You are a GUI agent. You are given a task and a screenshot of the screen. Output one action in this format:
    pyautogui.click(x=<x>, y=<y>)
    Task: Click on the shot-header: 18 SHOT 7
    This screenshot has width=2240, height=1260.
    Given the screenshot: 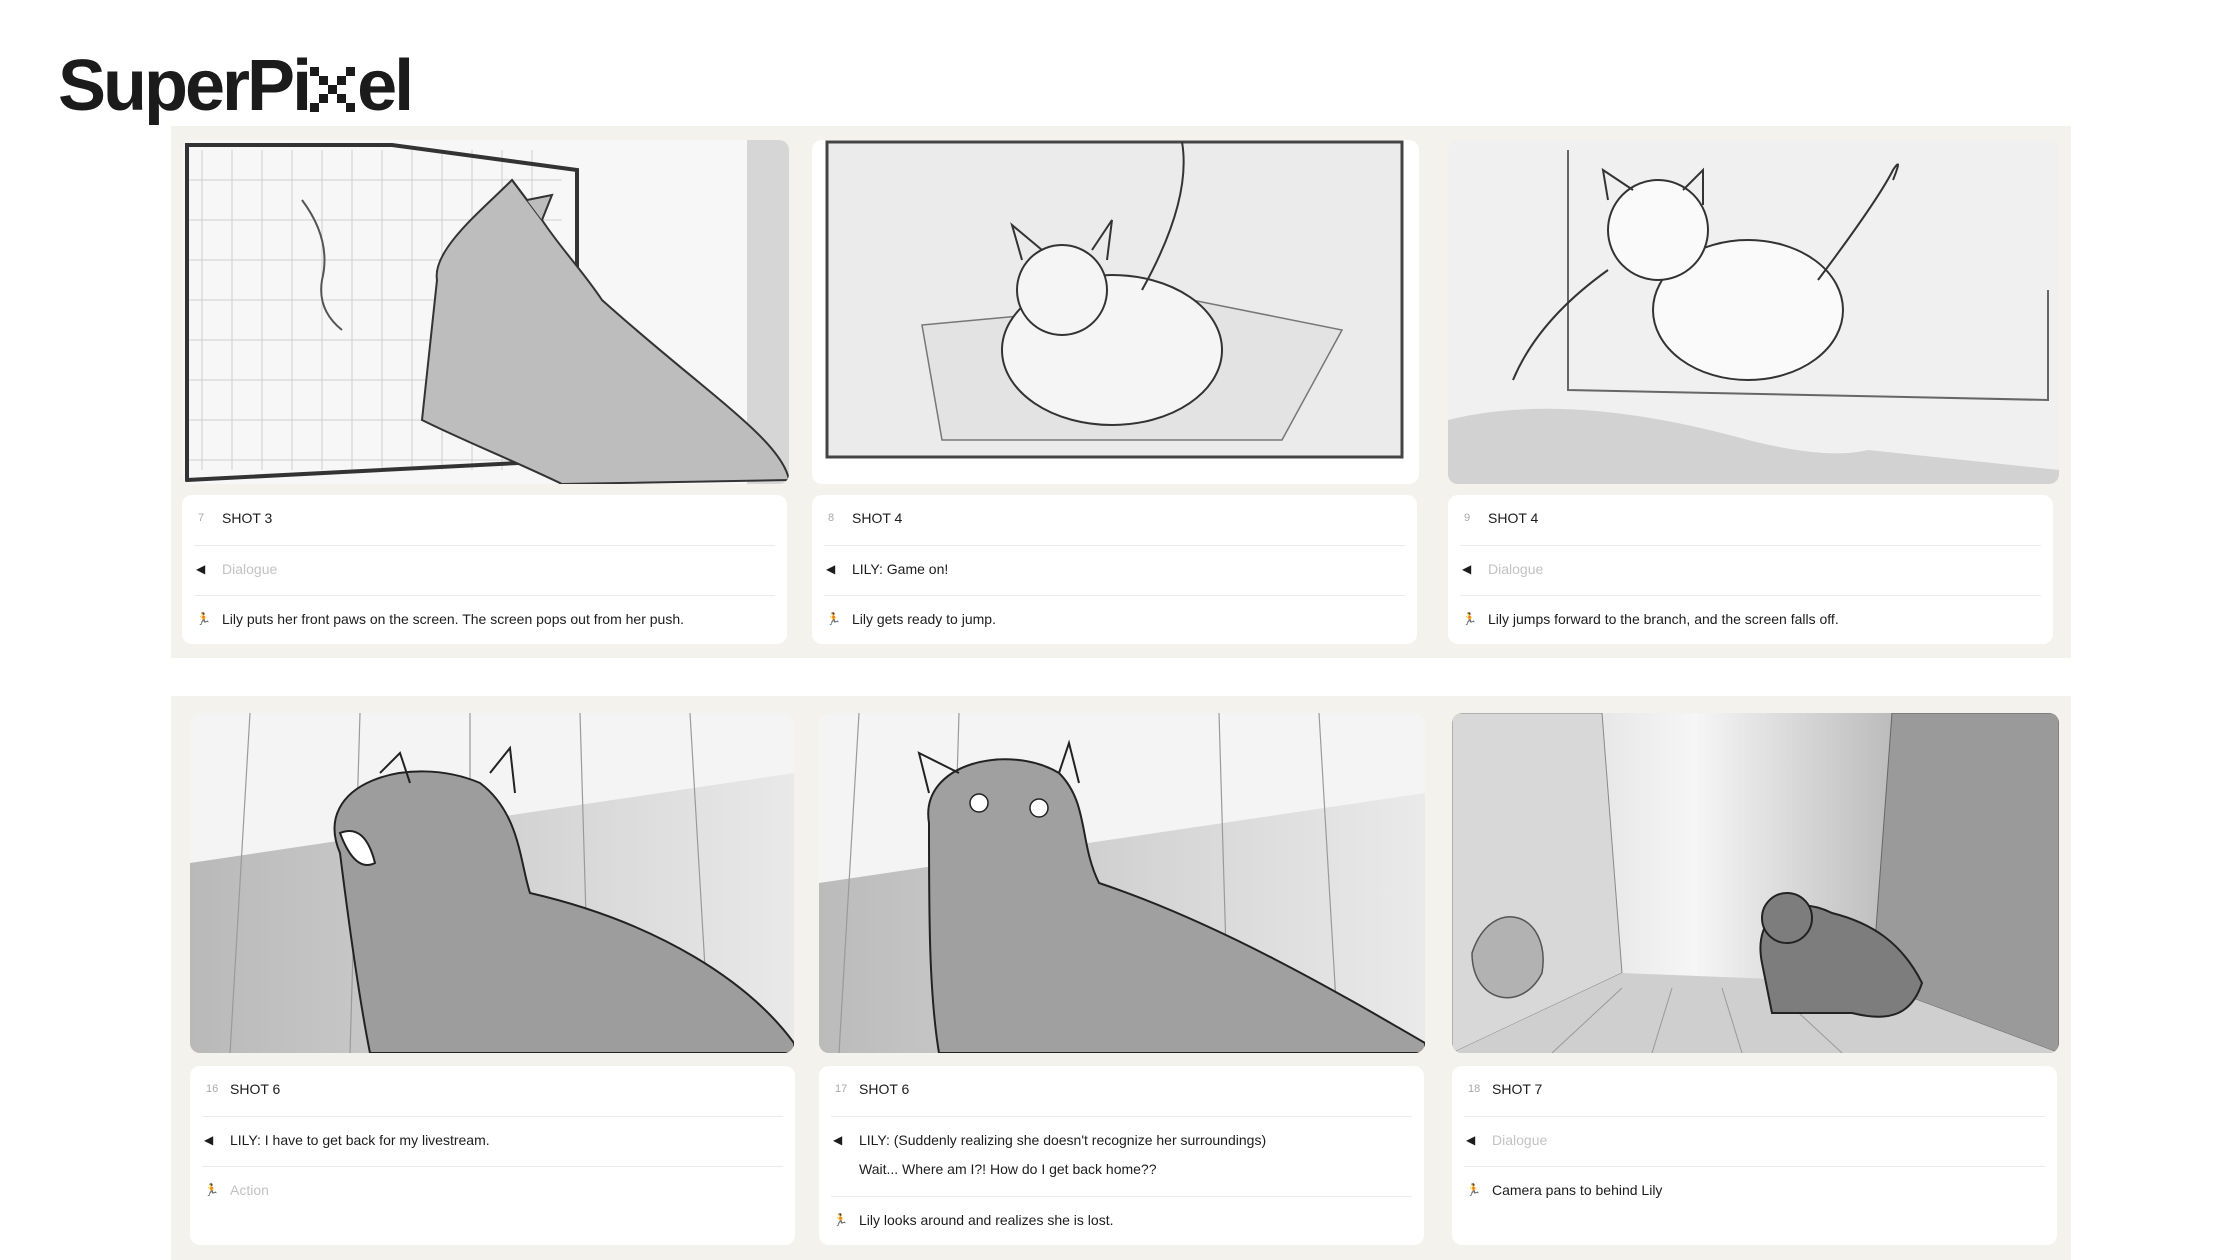 What is the action you would take?
    pyautogui.click(x=1754, y=1091)
    